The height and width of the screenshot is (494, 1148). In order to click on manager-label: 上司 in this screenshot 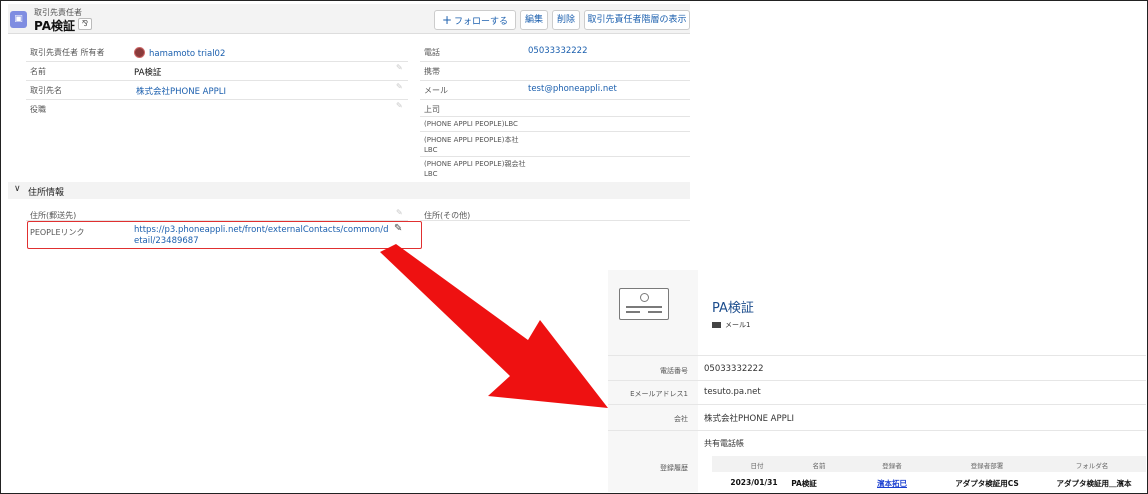, I will do `click(432, 109)`.